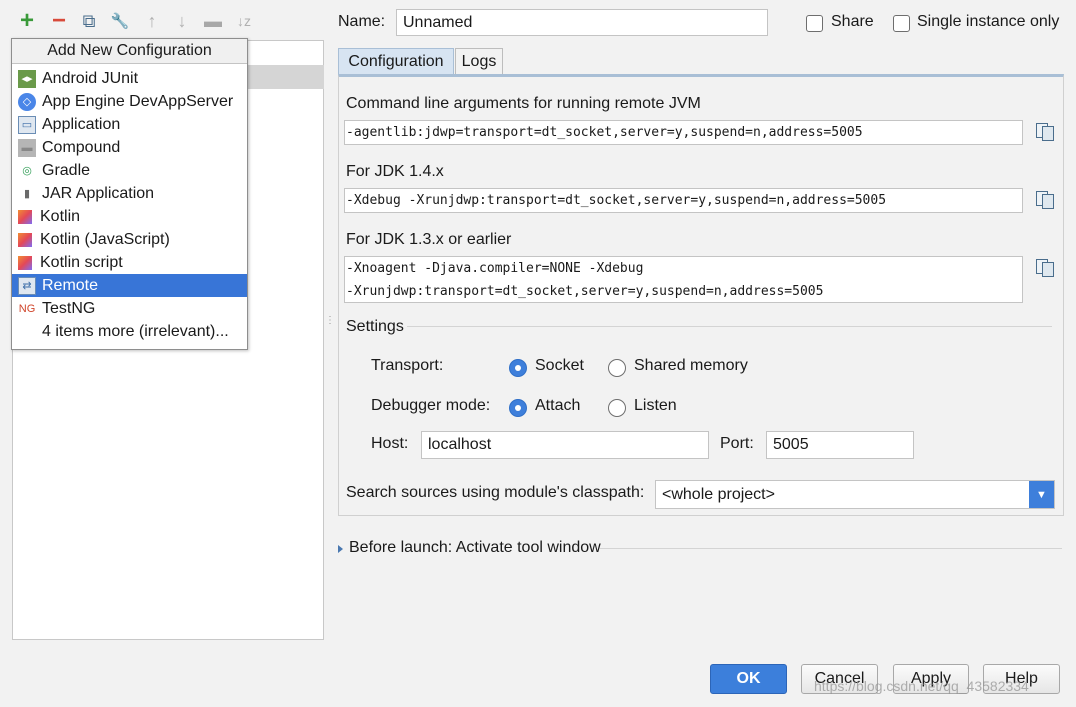 Image resolution: width=1076 pixels, height=707 pixels. What do you see at coordinates (395, 171) in the screenshot?
I see `jdk14-label: For JDK 1.4.x` at bounding box center [395, 171].